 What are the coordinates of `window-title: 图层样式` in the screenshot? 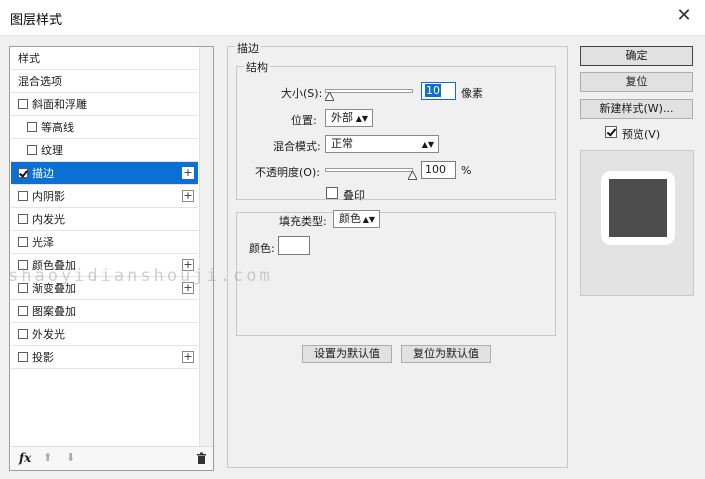 It's located at (36, 20).